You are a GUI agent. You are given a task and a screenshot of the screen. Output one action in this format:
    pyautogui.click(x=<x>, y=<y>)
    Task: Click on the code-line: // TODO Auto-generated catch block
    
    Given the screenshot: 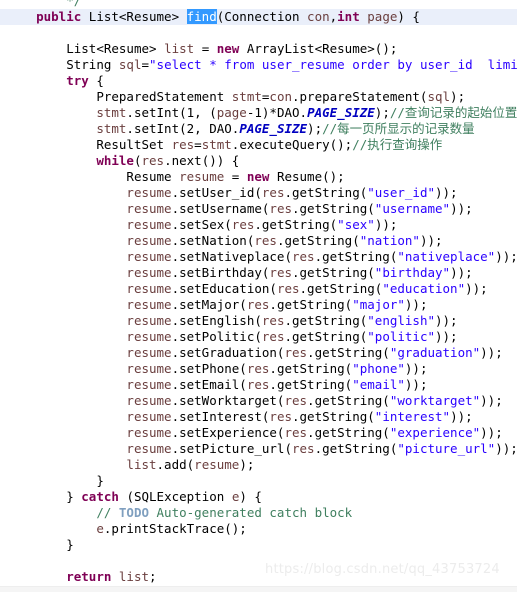 What is the action you would take?
    pyautogui.click(x=258, y=513)
    